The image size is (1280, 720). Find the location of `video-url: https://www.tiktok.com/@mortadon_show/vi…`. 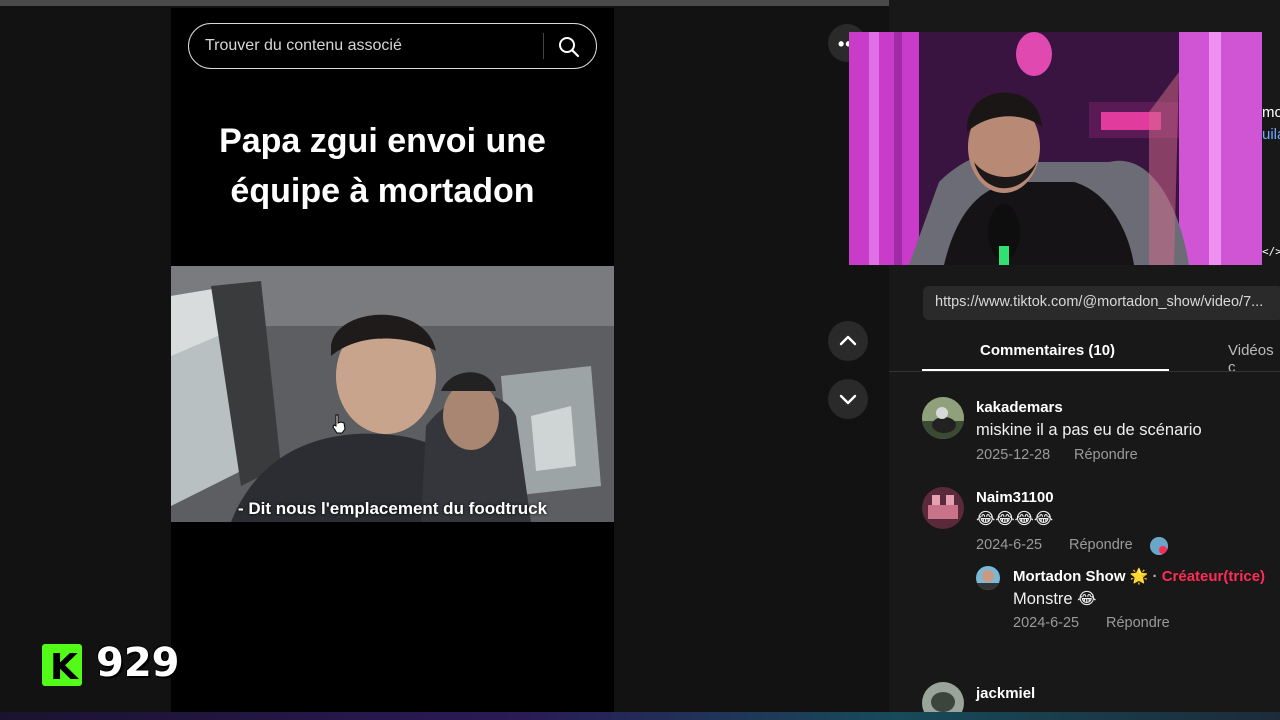

video-url: https://www.tiktok.com/@mortadon_show/vi… is located at coordinates (1099, 302).